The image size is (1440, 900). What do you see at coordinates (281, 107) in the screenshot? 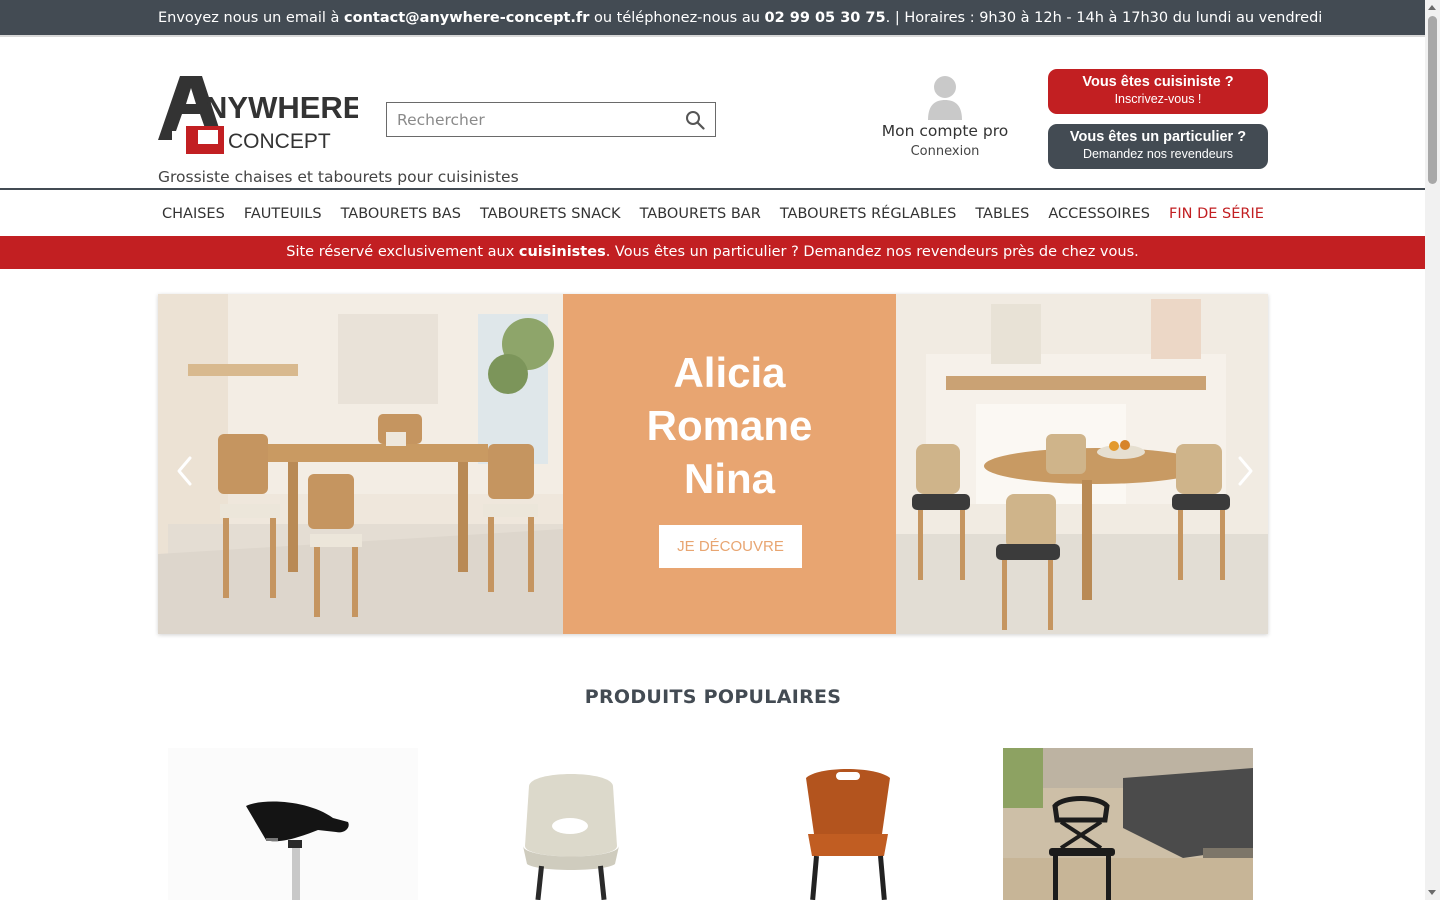
I see `logo-text-anywhere: NYWHERE` at bounding box center [281, 107].